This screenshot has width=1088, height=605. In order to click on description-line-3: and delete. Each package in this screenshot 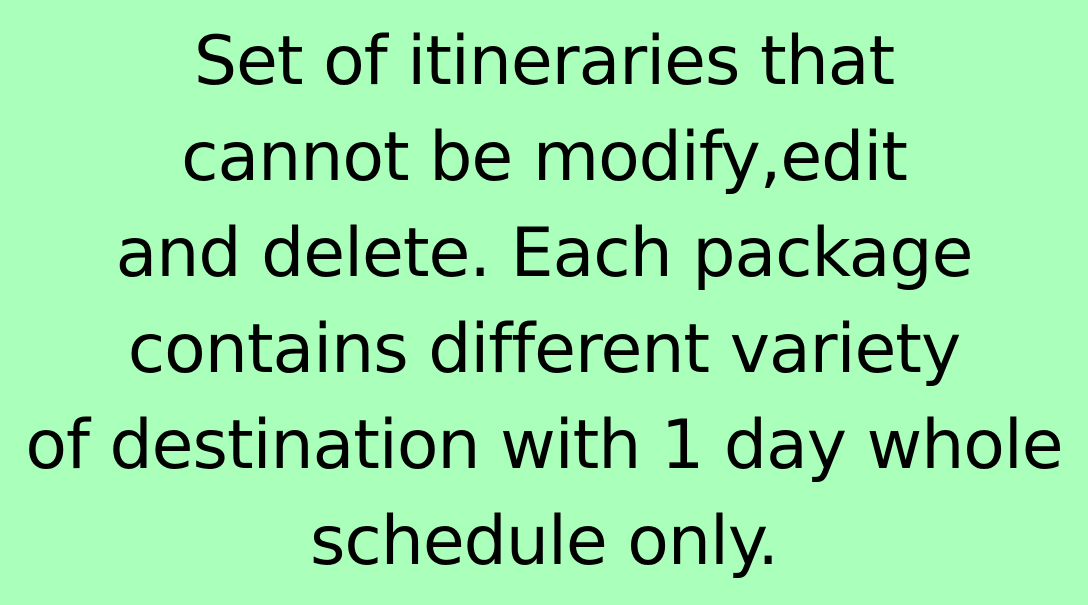, I will do `click(544, 253)`.